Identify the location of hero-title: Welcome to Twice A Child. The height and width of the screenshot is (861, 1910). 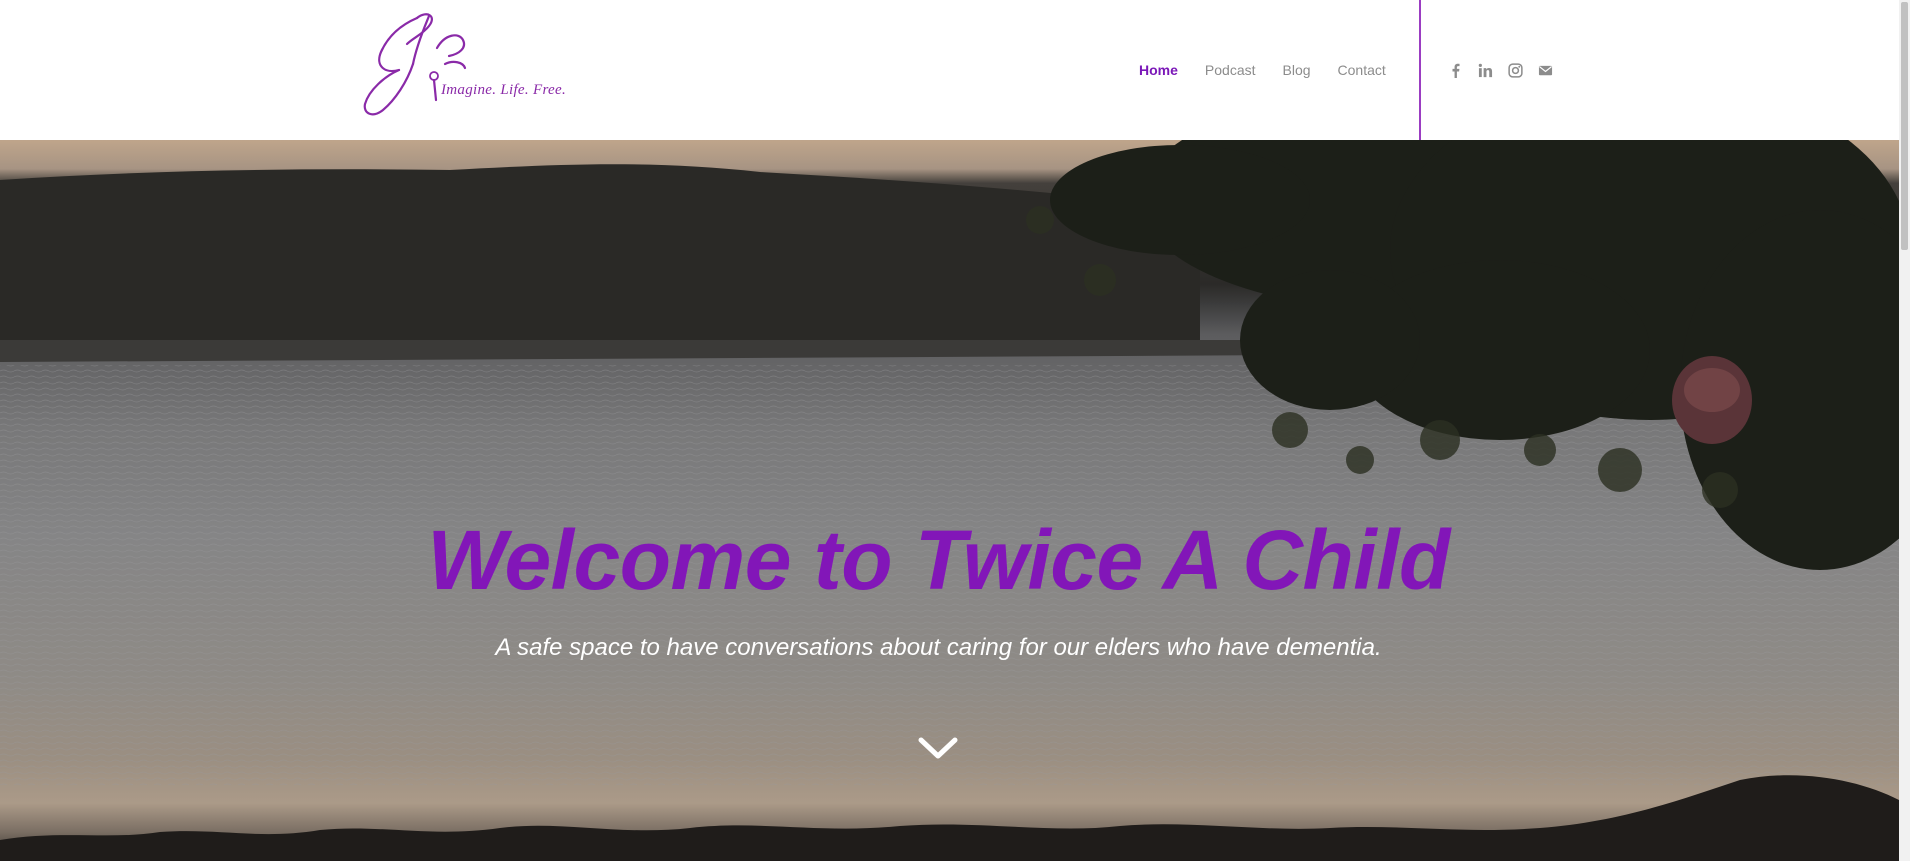
(938, 560).